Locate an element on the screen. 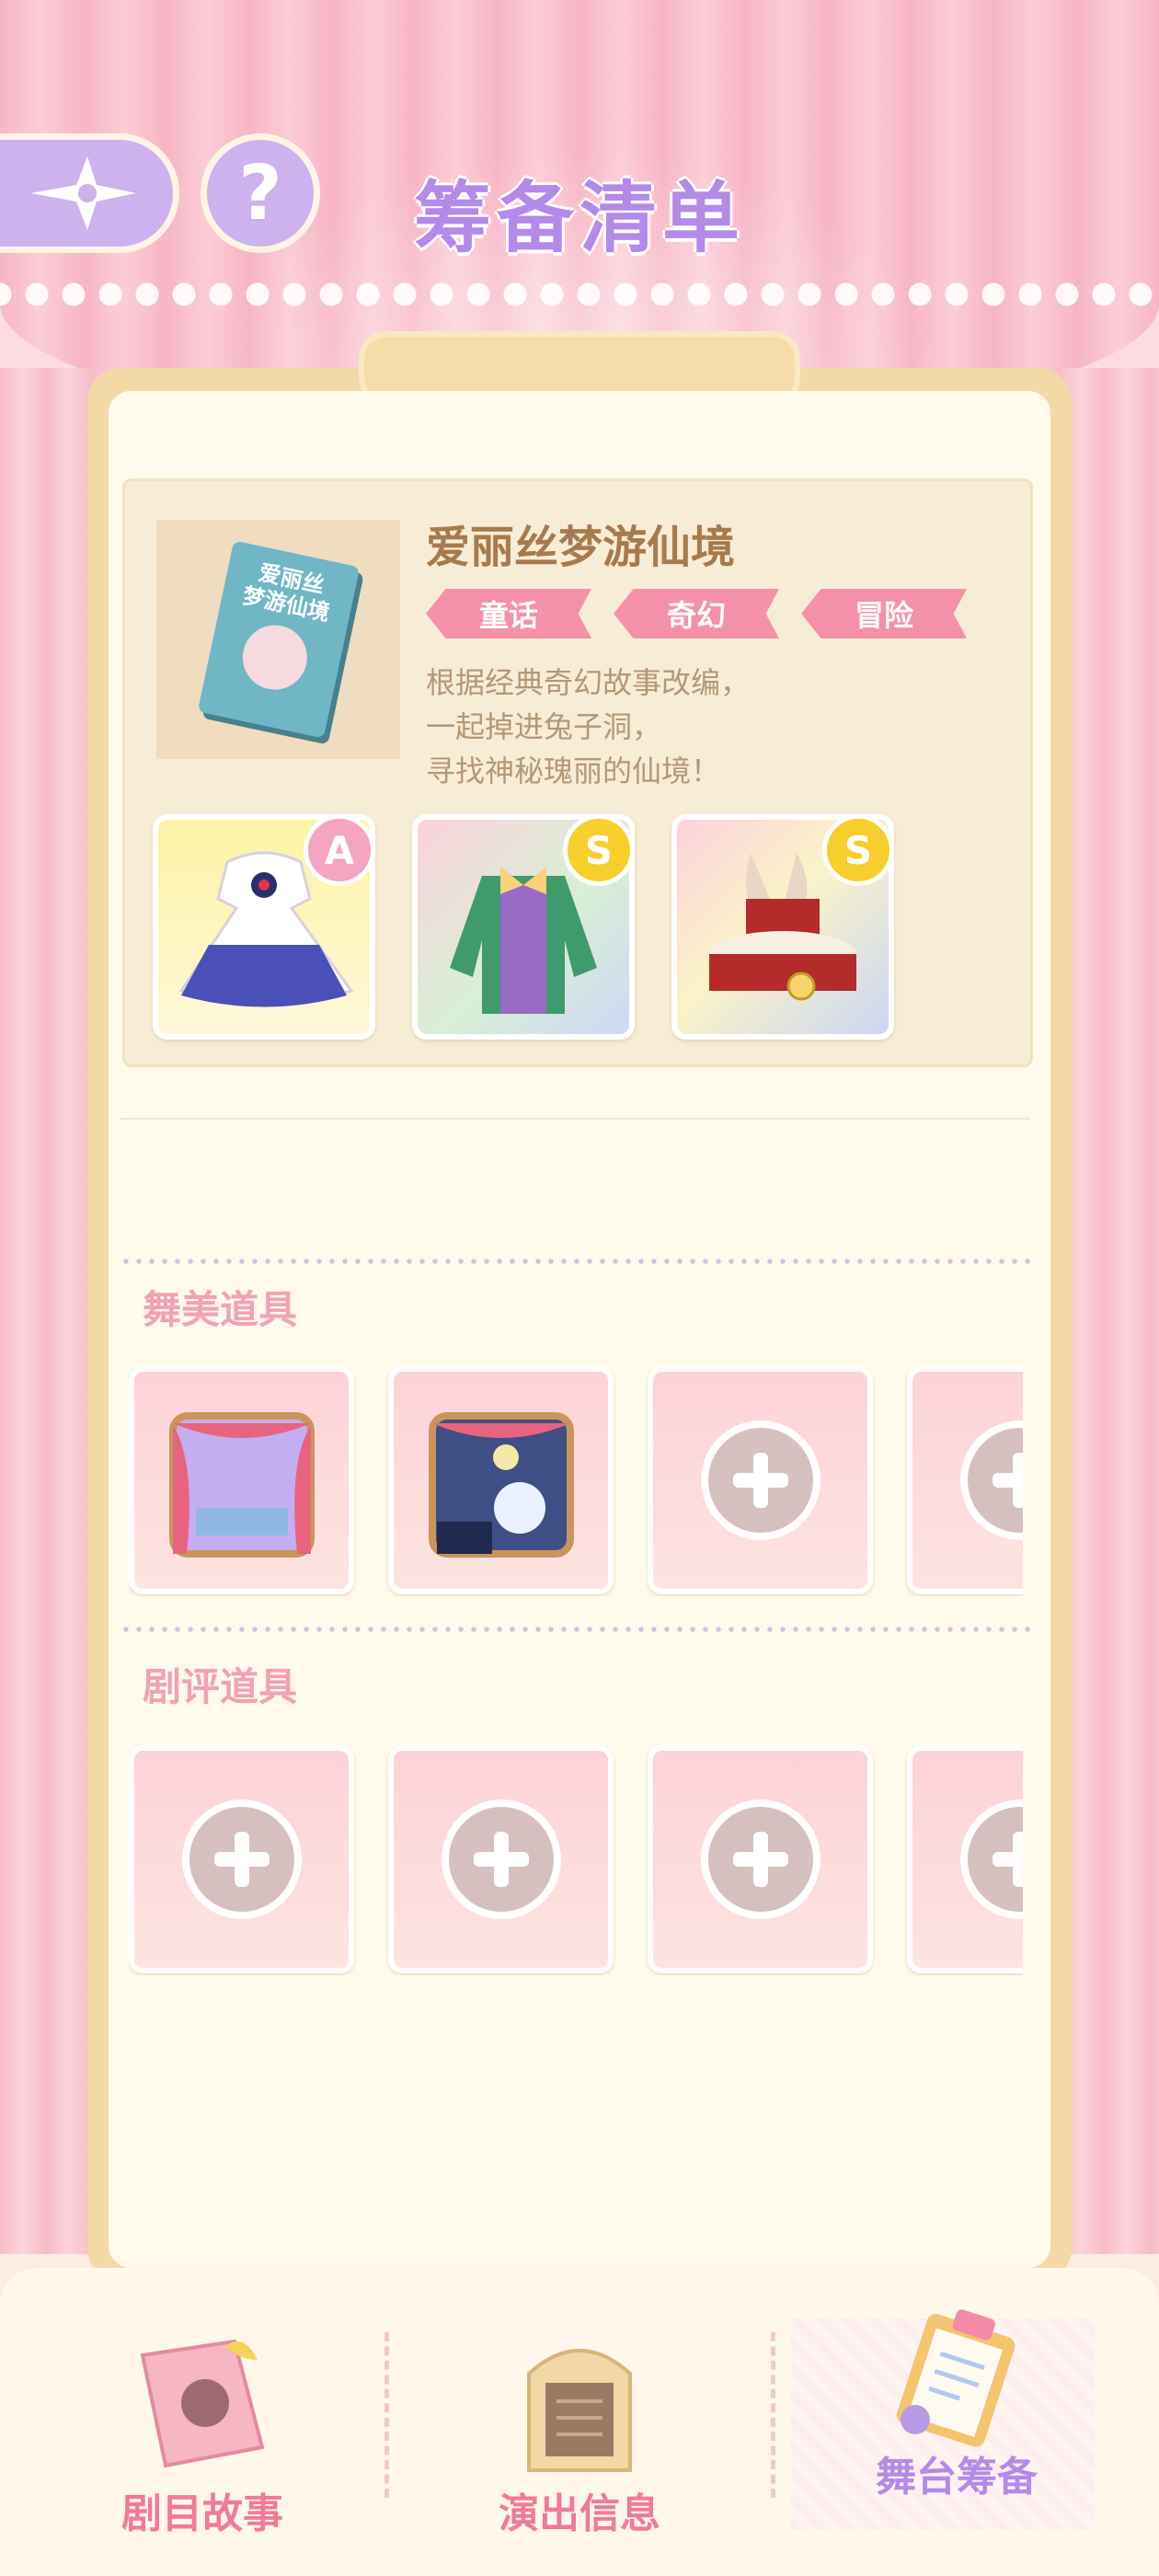  story-cover: 爱丽丝 梦游仙境 is located at coordinates (278, 639).